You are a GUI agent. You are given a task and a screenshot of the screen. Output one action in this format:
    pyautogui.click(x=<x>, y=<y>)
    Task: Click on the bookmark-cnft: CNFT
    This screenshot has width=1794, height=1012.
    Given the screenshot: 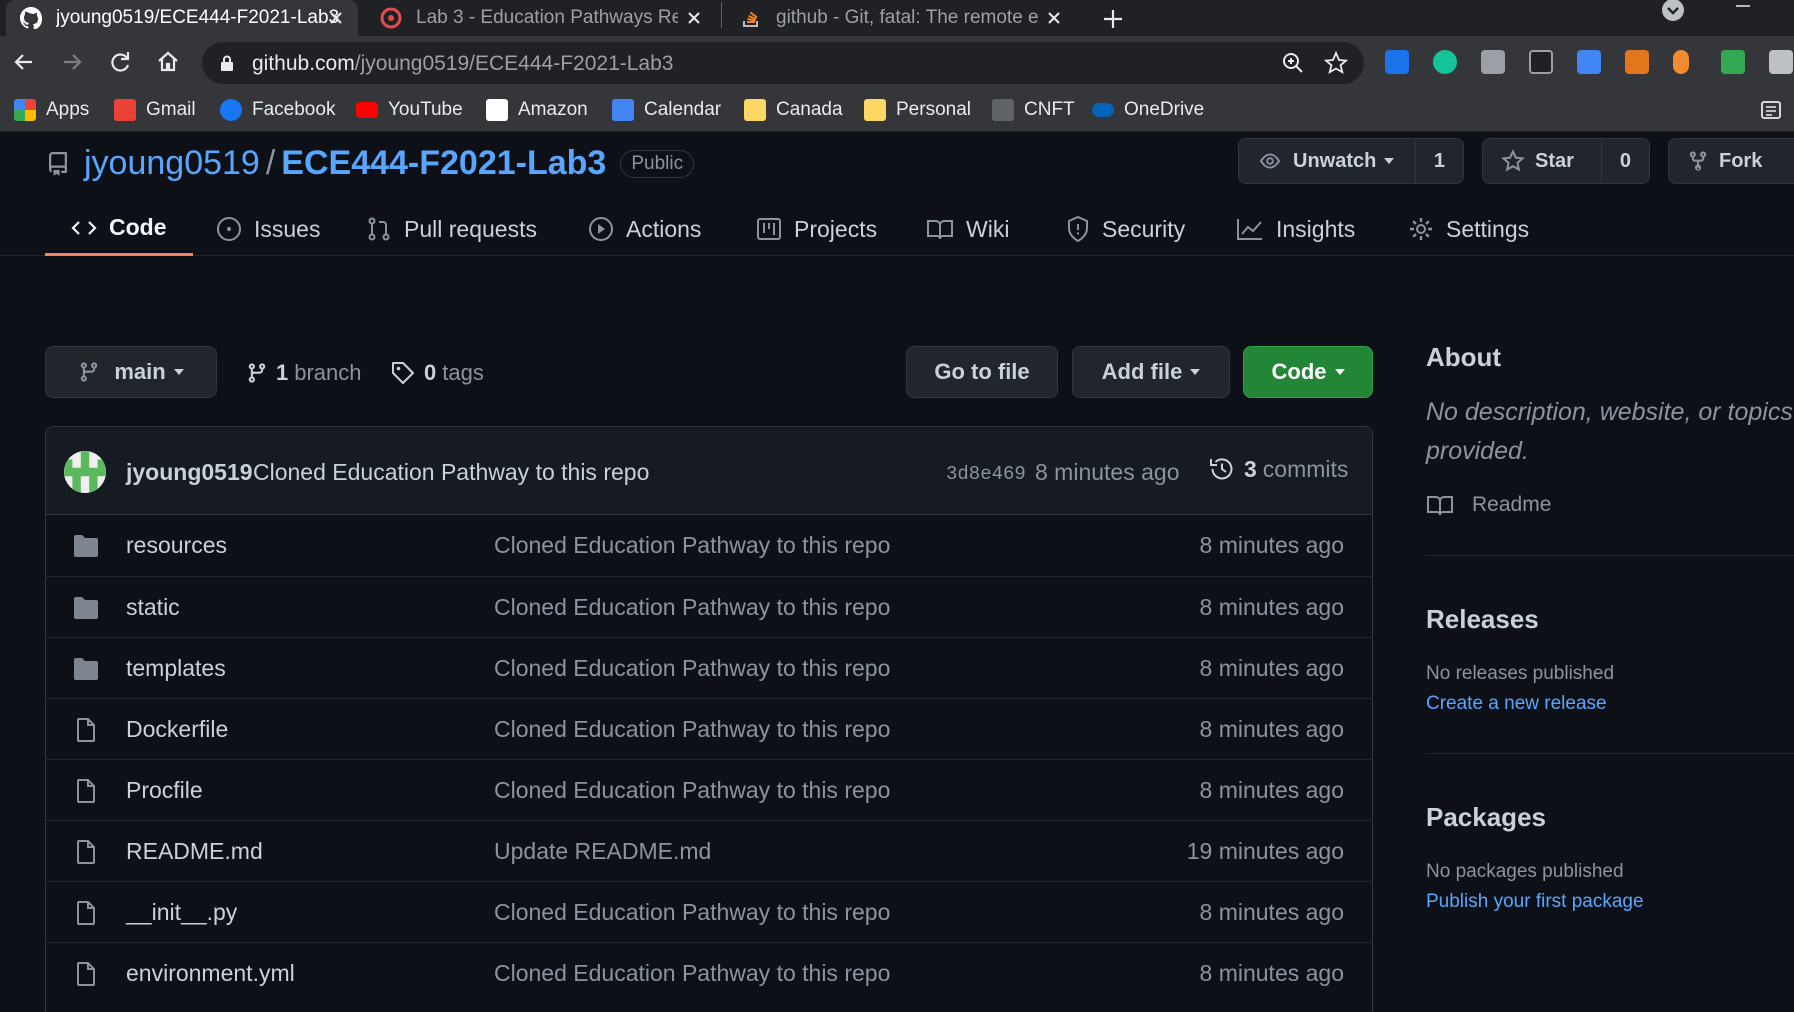 What is the action you would take?
    pyautogui.click(x=1033, y=110)
    